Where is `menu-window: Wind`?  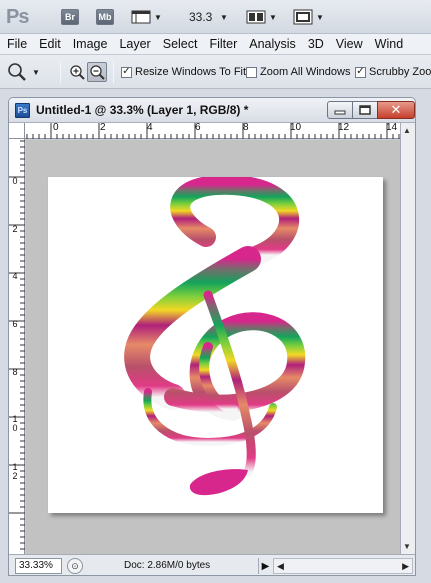 menu-window: Wind is located at coordinates (389, 44).